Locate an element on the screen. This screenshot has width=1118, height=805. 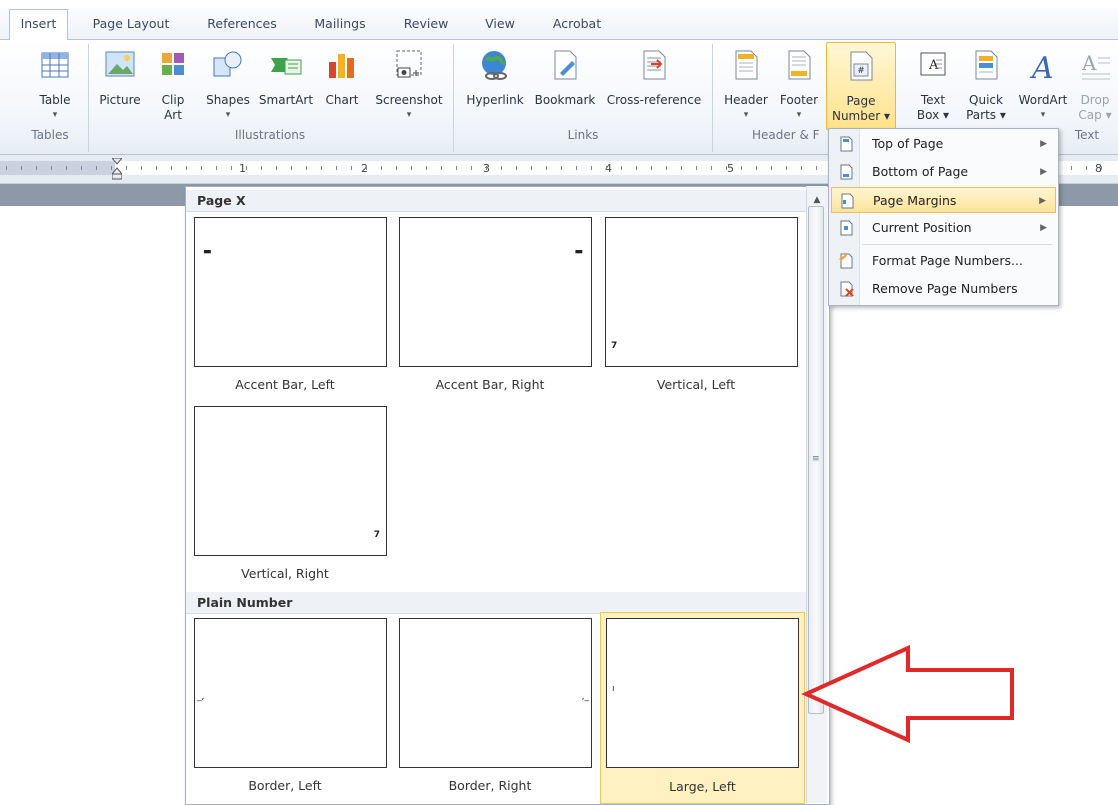
smartart-button: SmartArt is located at coordinates (286, 84).